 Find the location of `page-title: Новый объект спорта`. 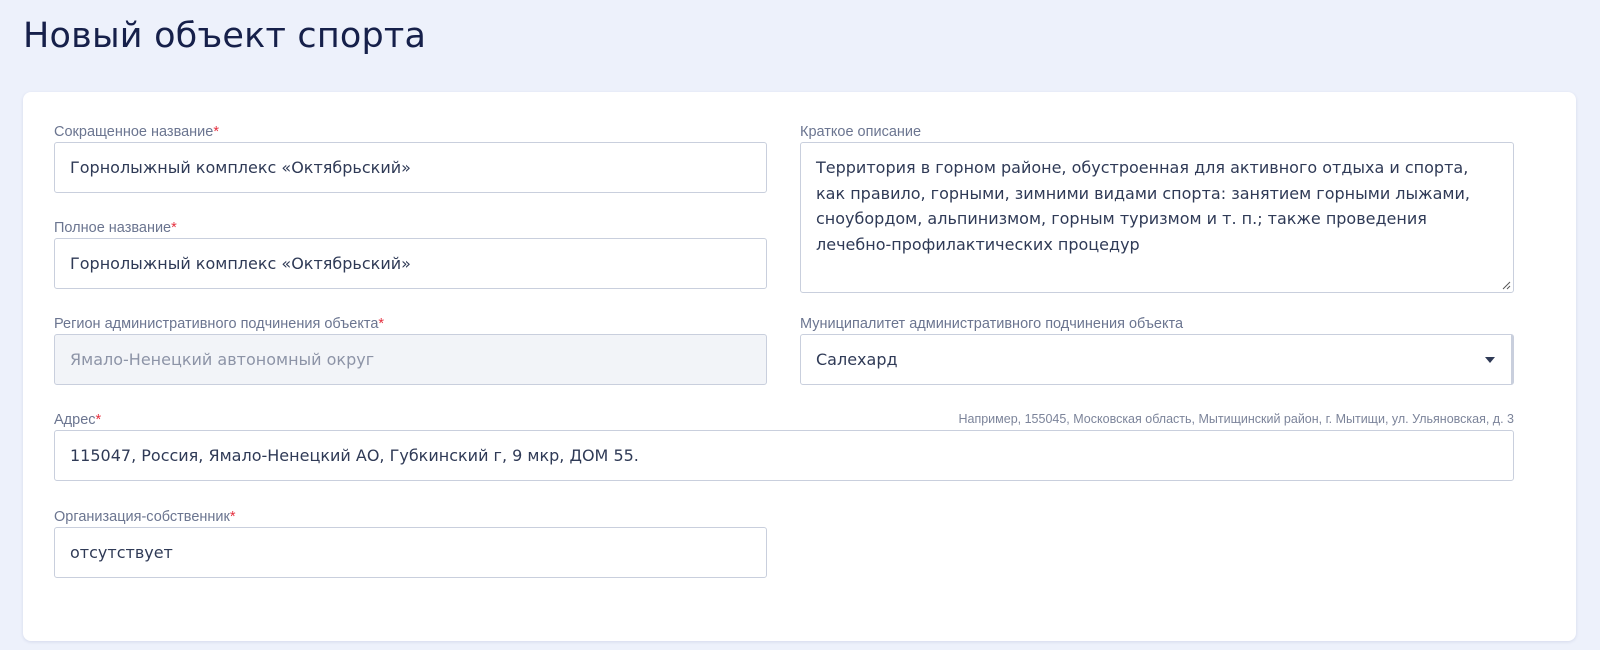

page-title: Новый объект спорта is located at coordinates (225, 36).